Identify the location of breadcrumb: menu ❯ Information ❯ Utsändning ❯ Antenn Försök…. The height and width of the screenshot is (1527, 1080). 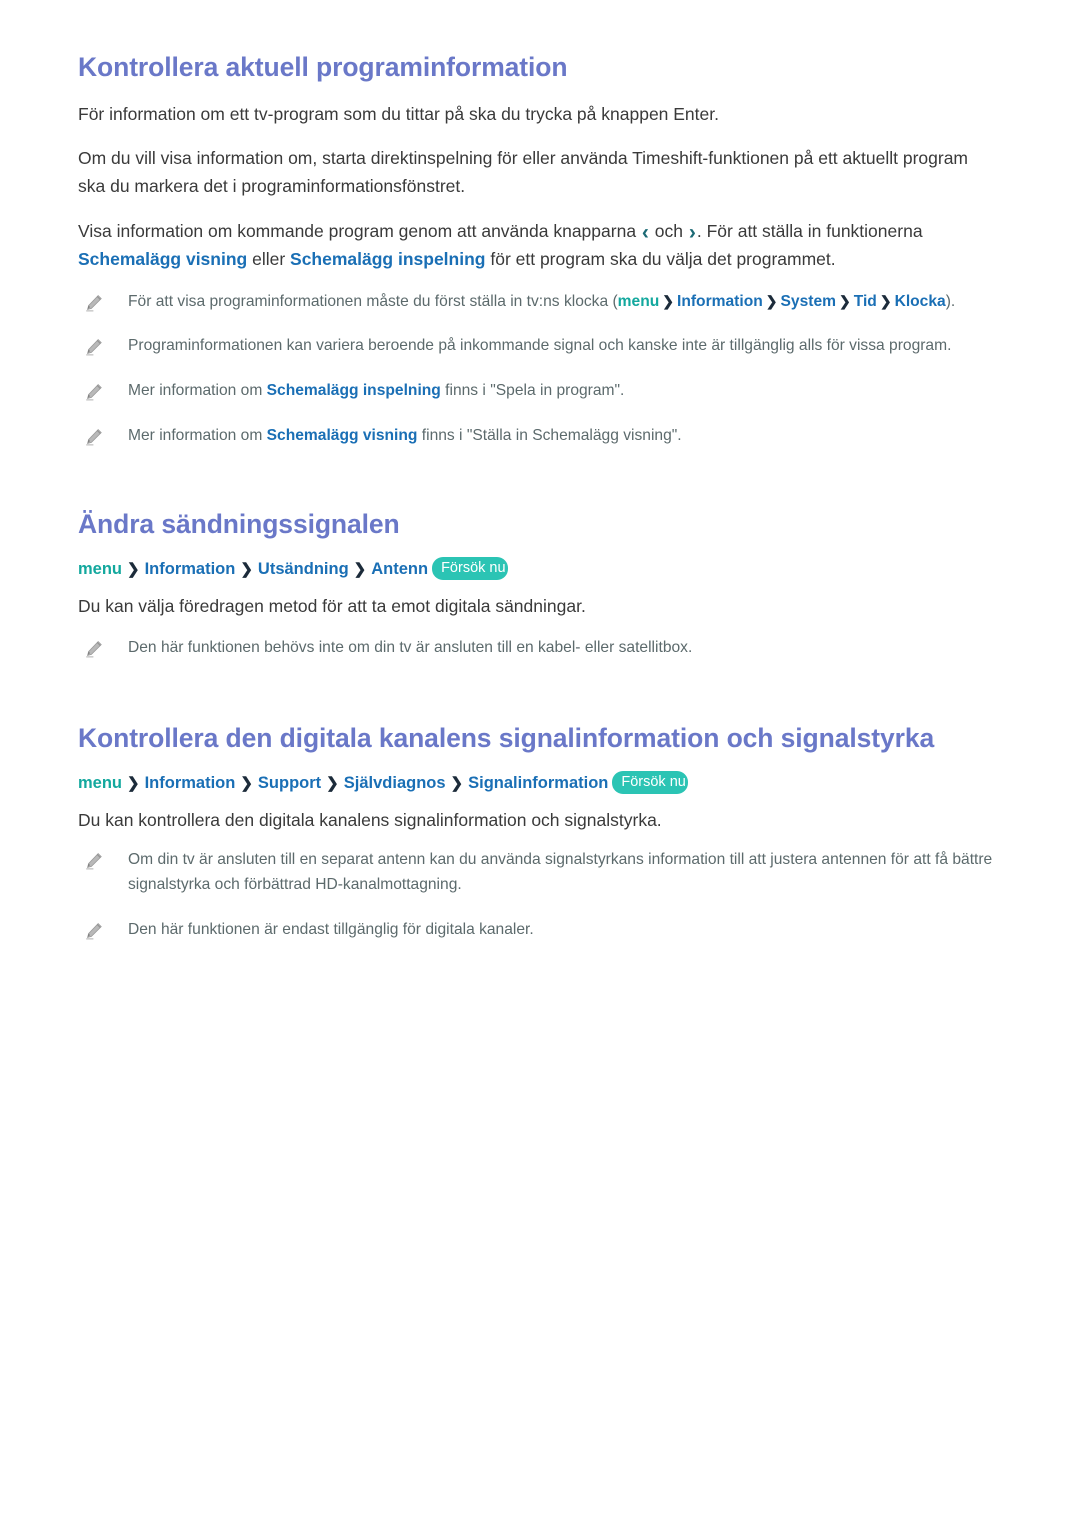
(539, 569).